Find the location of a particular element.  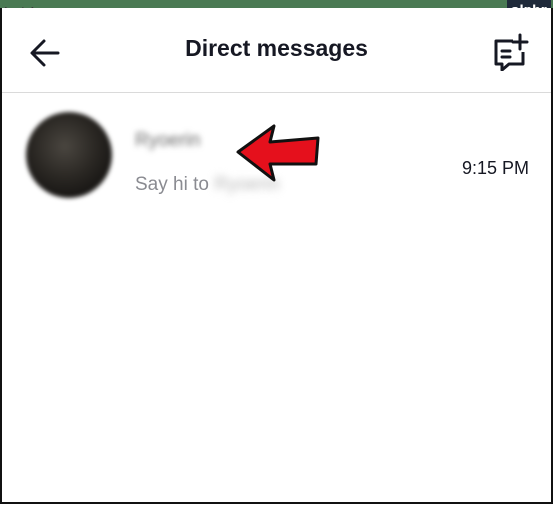

new-message-icon is located at coordinates (511, 52).